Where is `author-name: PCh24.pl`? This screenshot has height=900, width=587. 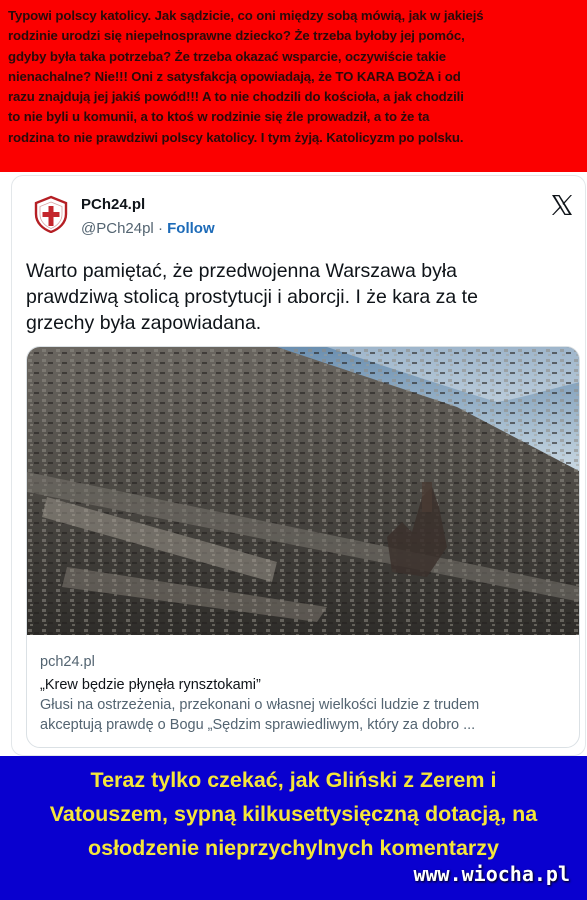
author-name: PCh24.pl is located at coordinates (113, 204).